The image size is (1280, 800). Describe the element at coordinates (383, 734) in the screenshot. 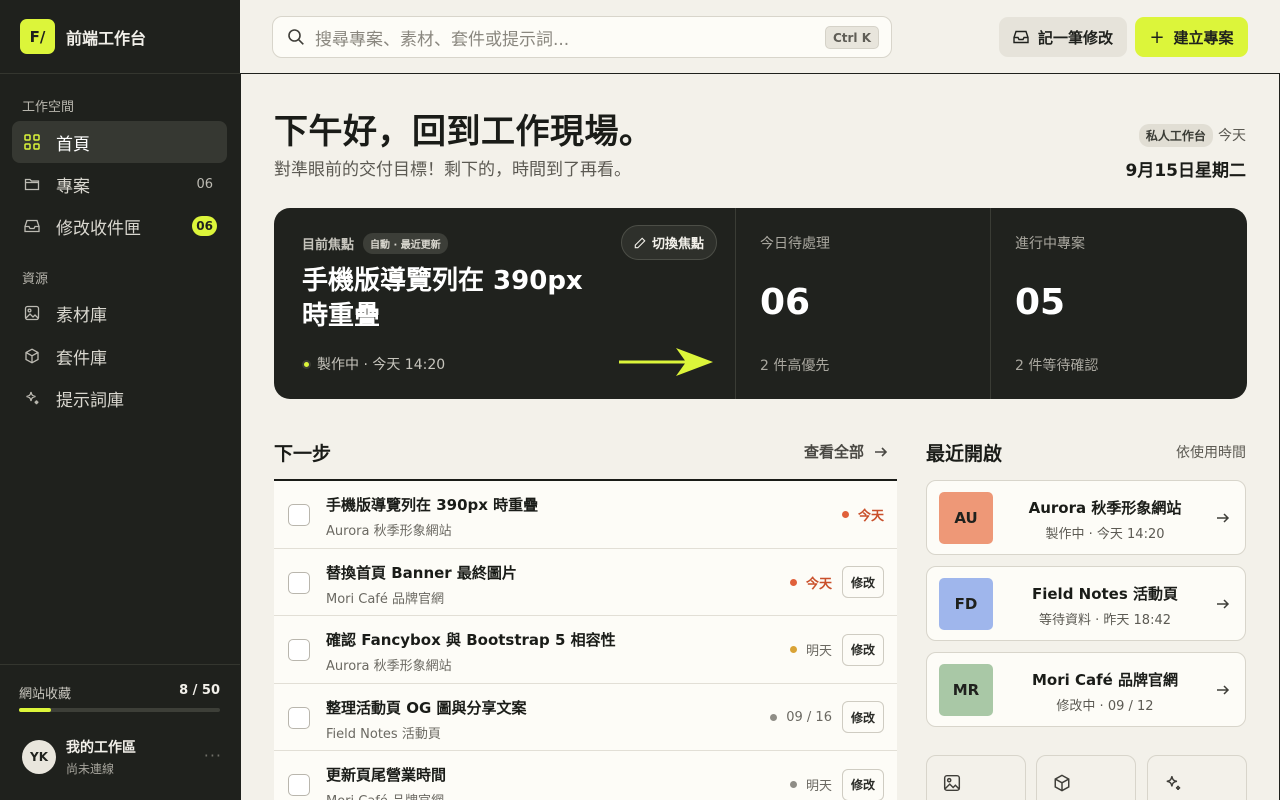

I see `task-project: Field Notes 活動頁` at that location.